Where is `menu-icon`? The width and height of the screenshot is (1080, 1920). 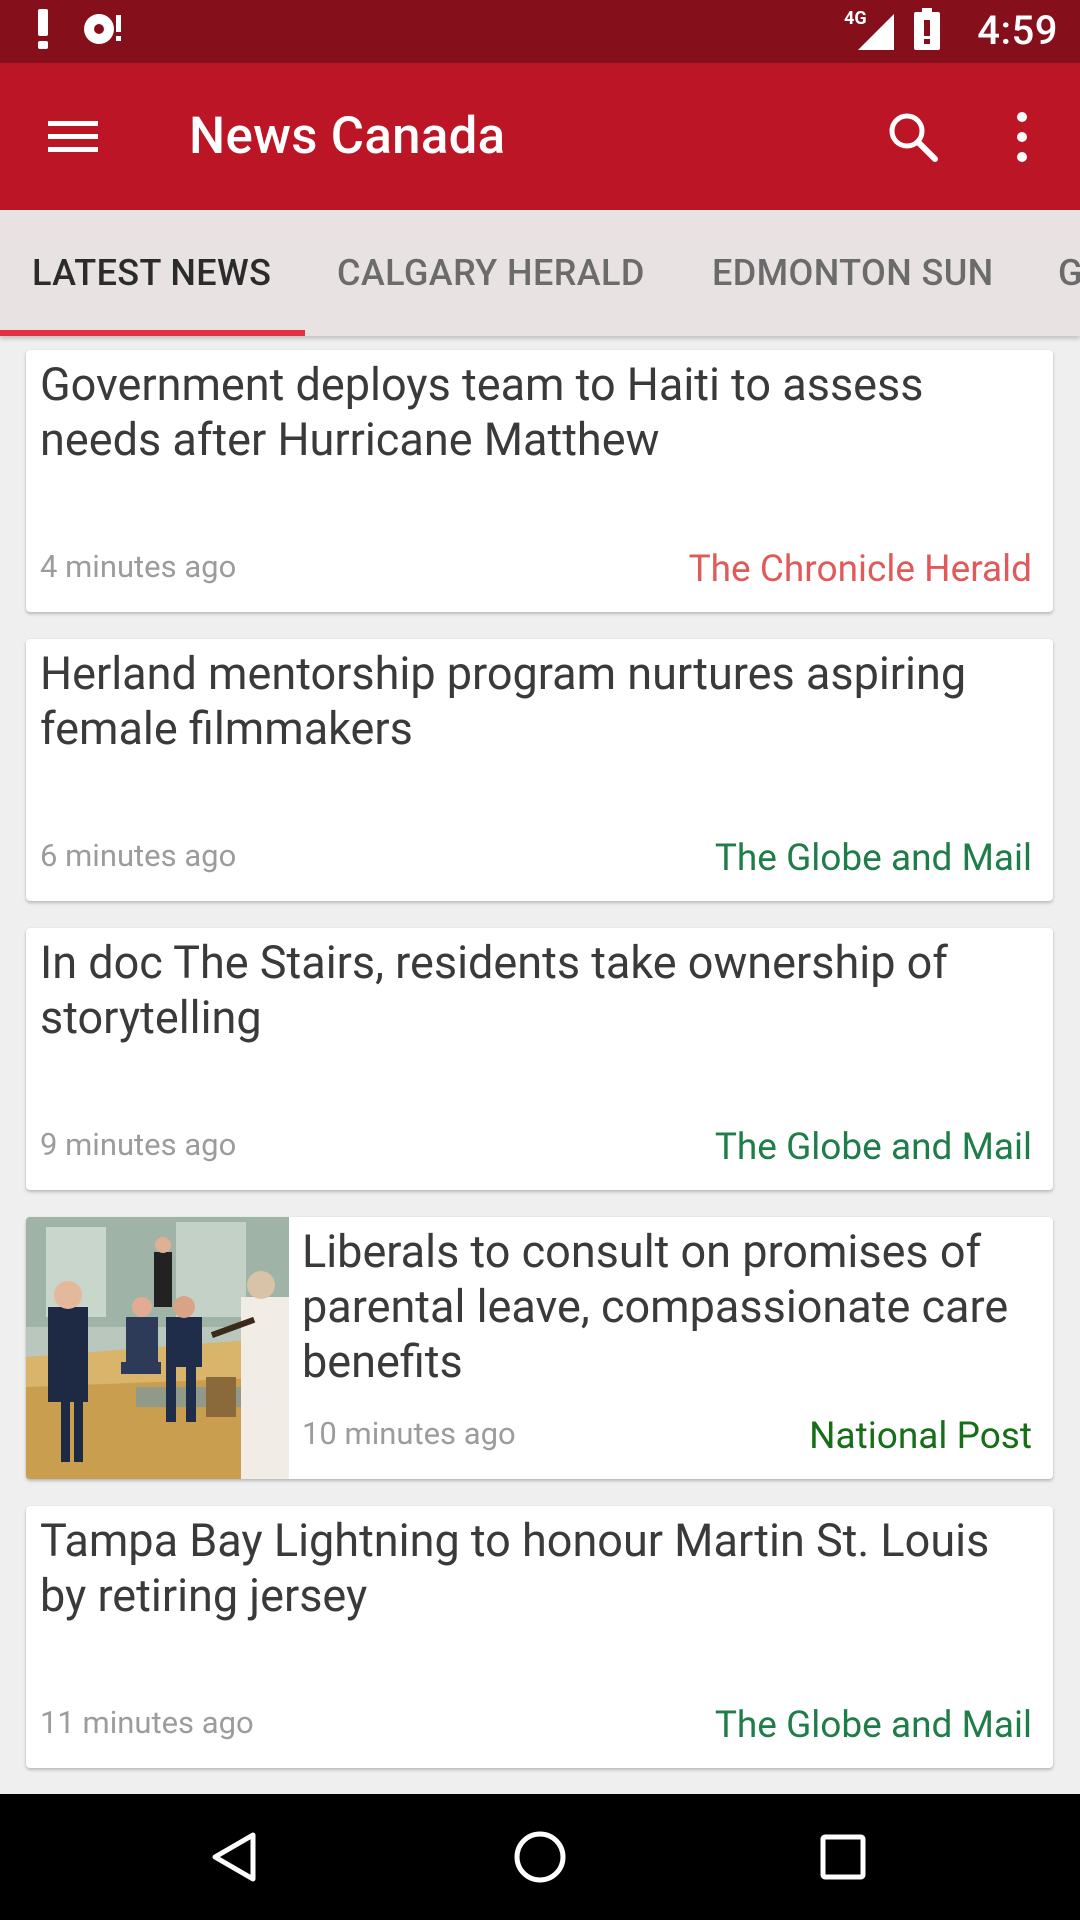
menu-icon is located at coordinates (73, 136).